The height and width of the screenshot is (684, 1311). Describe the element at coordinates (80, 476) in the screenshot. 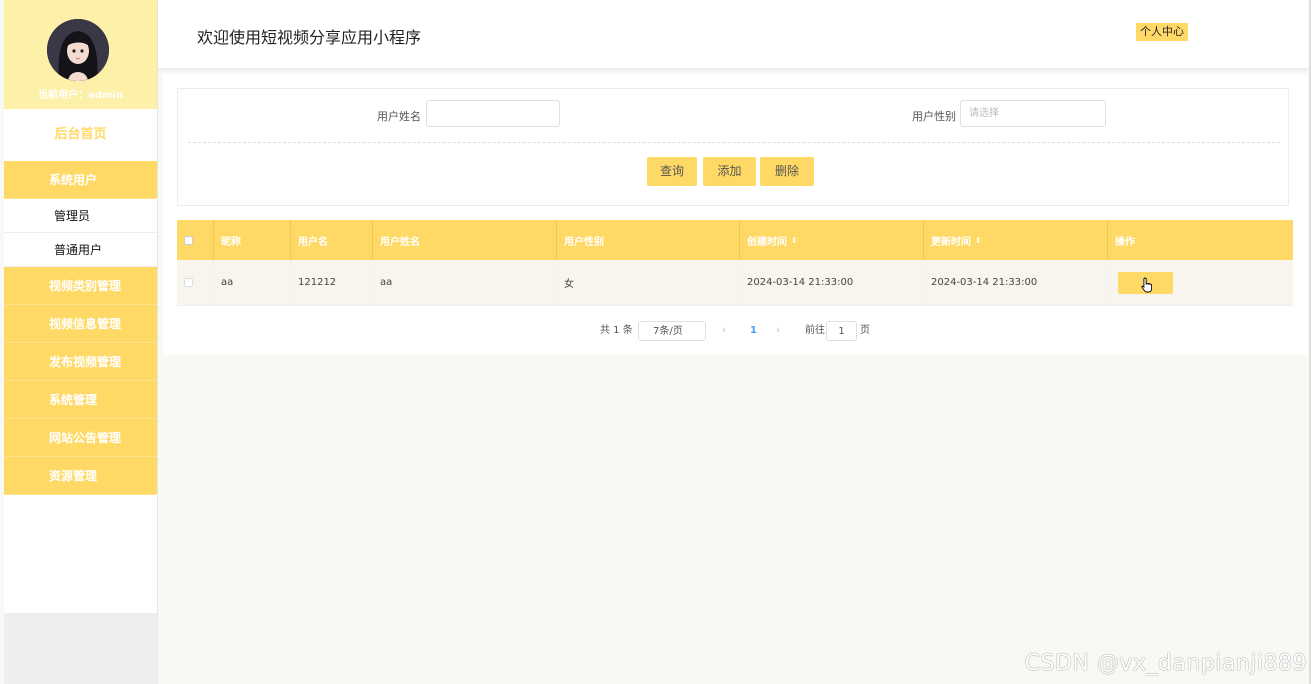

I see `sidebar-group-resources: 资源管理` at that location.